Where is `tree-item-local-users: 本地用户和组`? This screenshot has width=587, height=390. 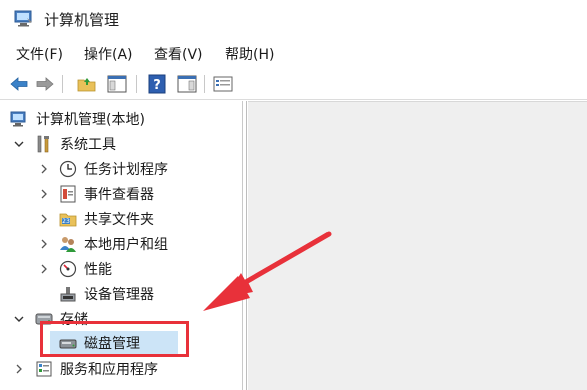
tree-item-local-users: 本地用户和组 is located at coordinates (120, 244).